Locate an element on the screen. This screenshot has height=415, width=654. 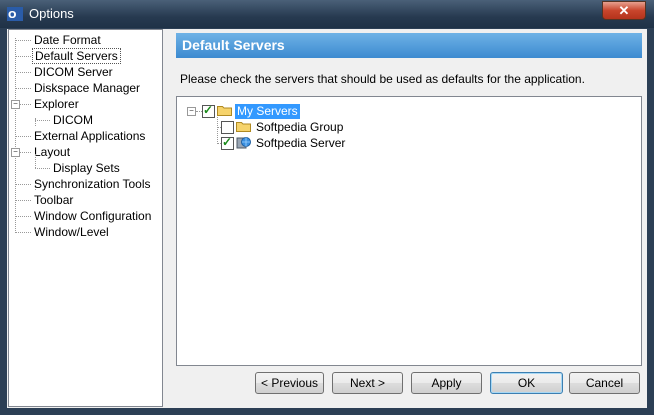
nav-item-window-configuration: Window Configuration is located at coordinates (92, 216).